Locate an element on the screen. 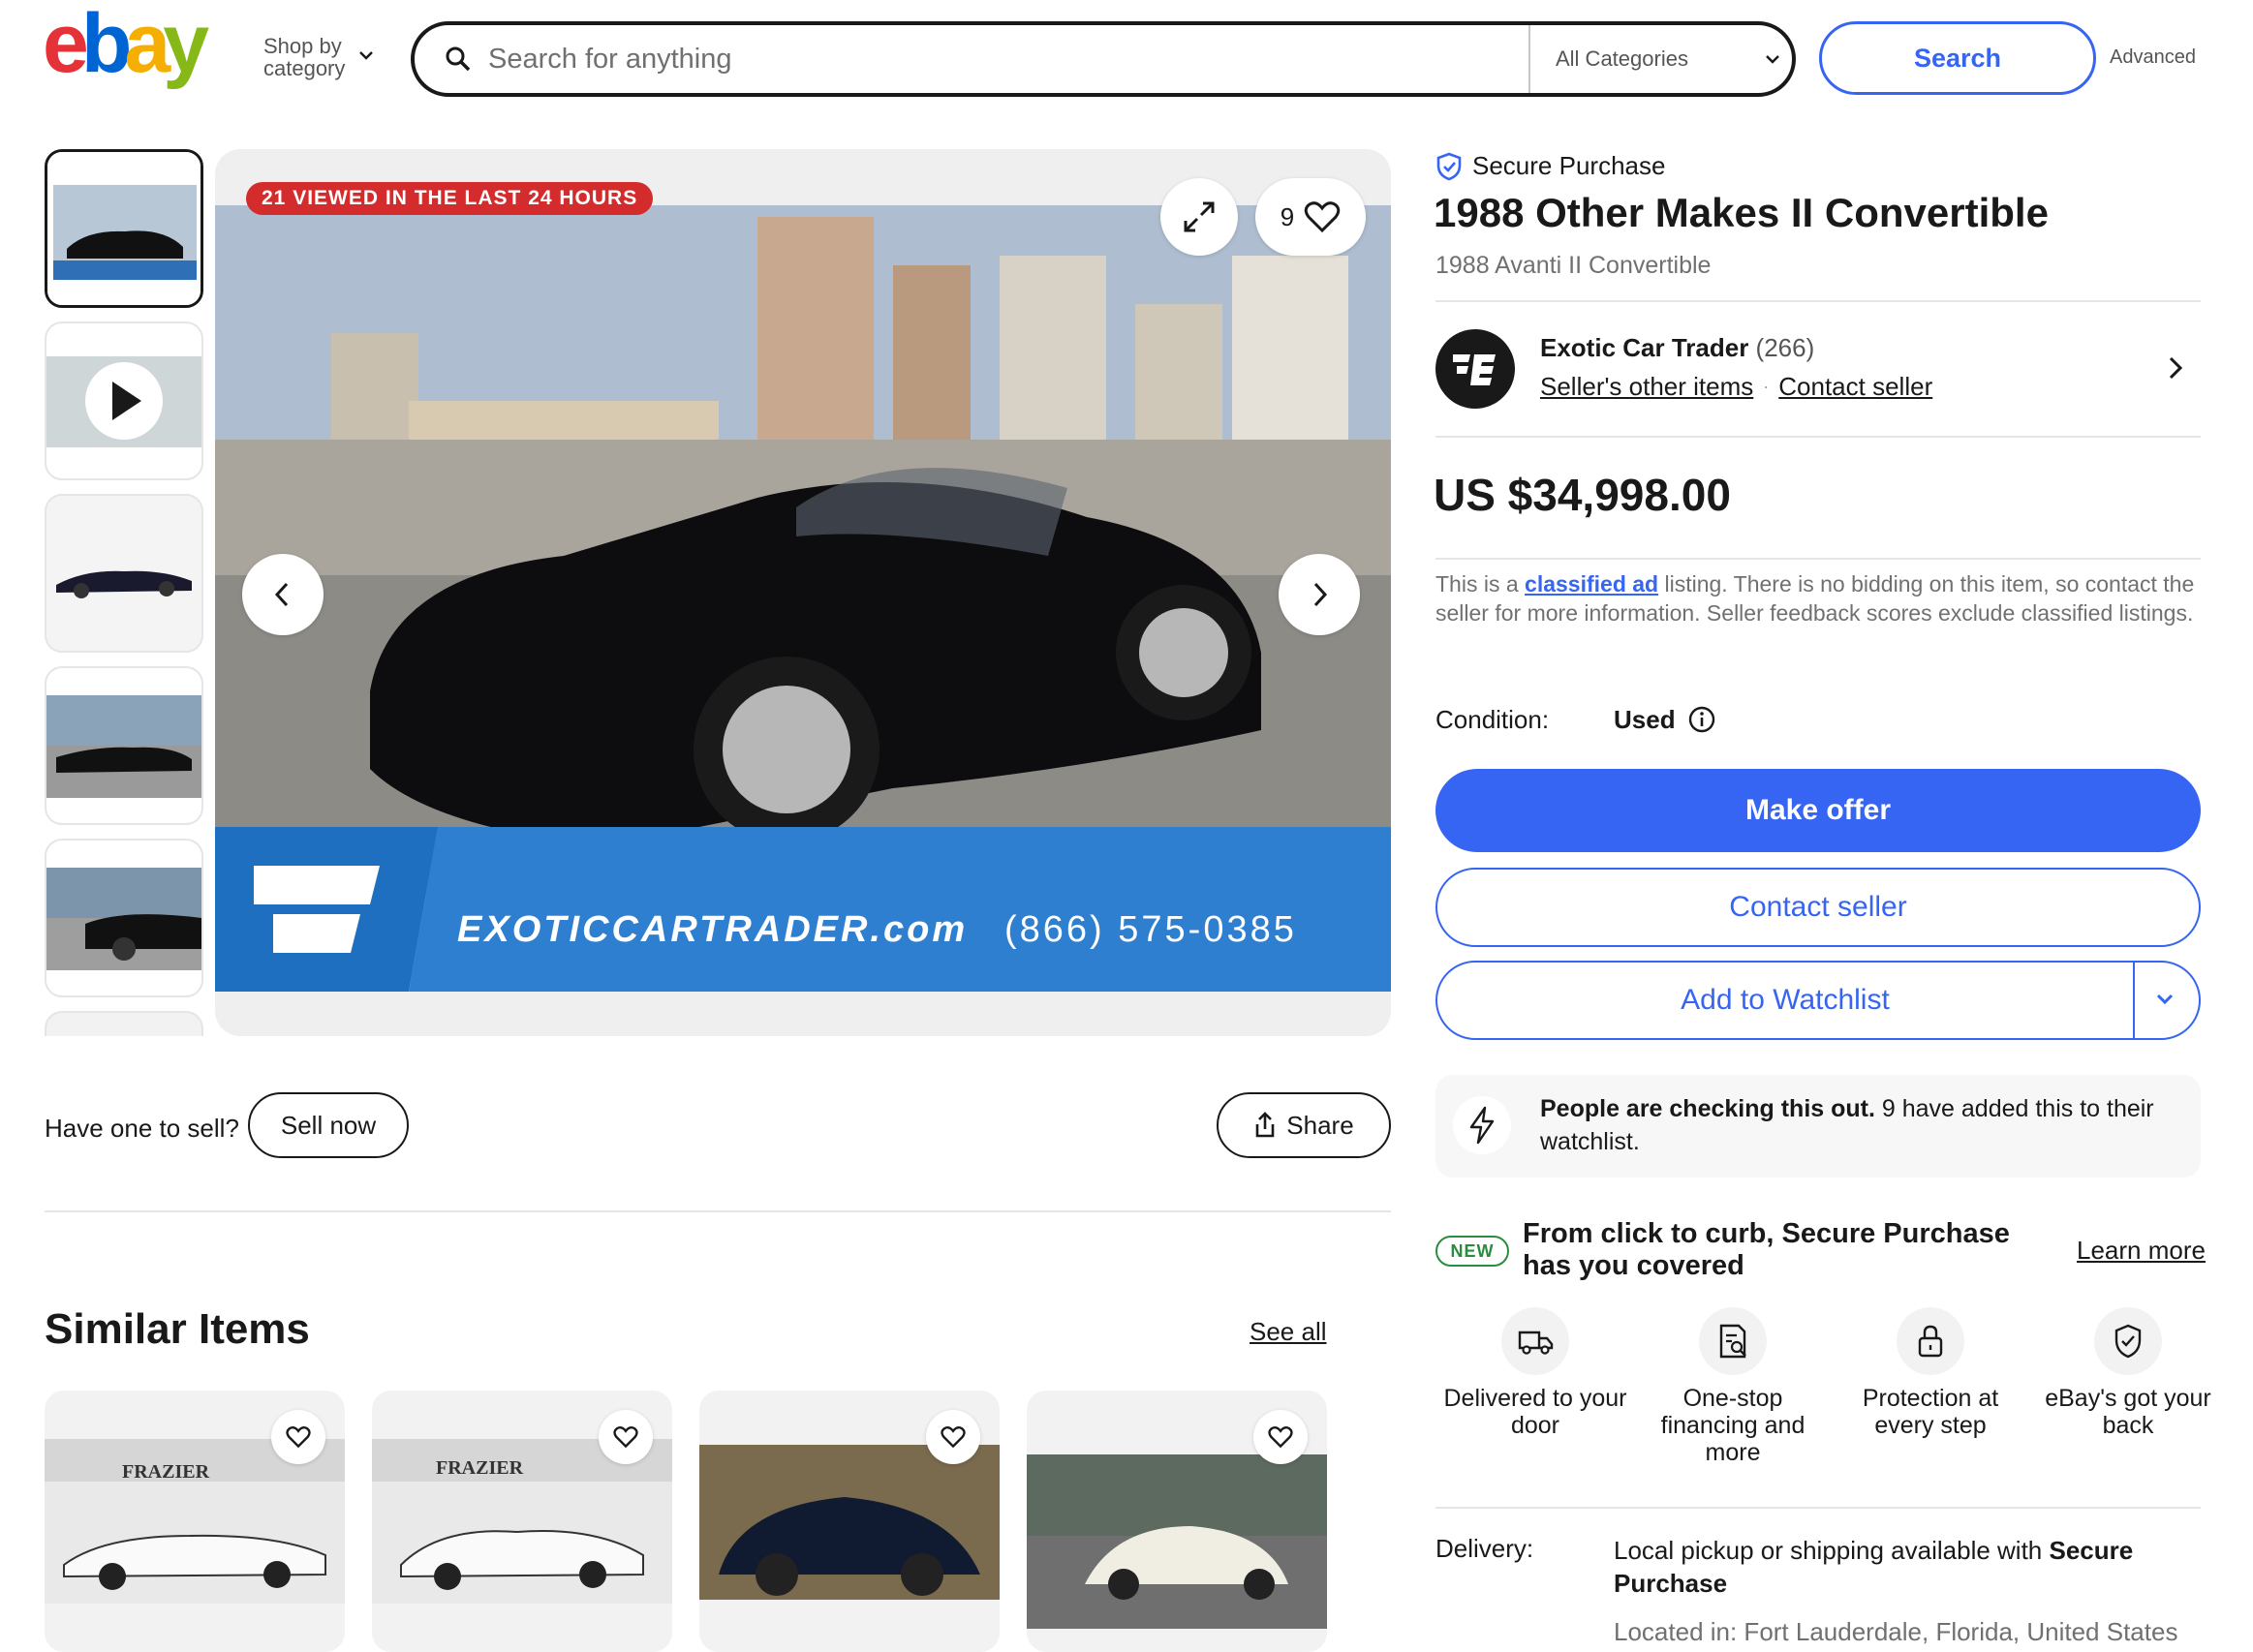  seller-other-items-link: Seller's other items is located at coordinates (1646, 387).